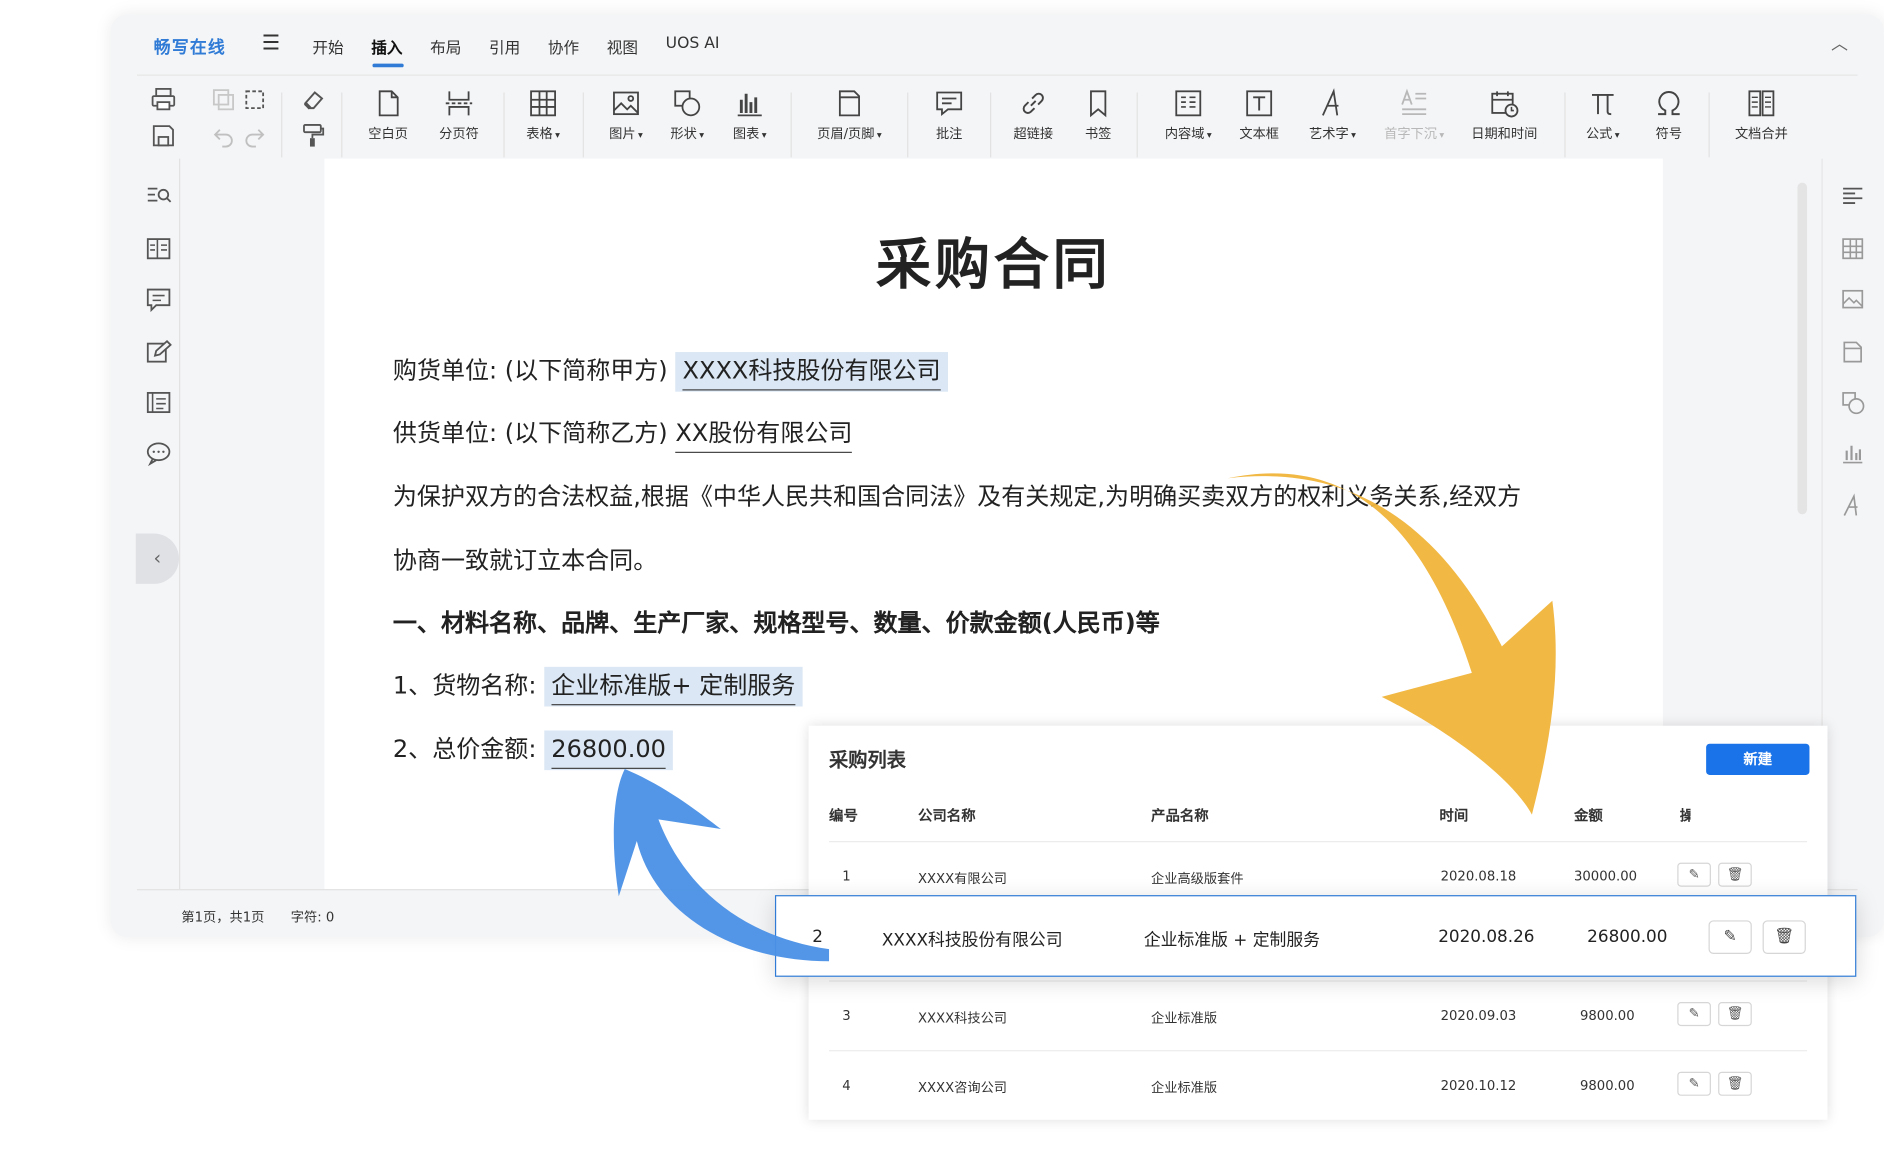 Image resolution: width=1884 pixels, height=1156 pixels. Describe the element at coordinates (1852, 299) in the screenshot. I see `image-settings-icon` at that location.